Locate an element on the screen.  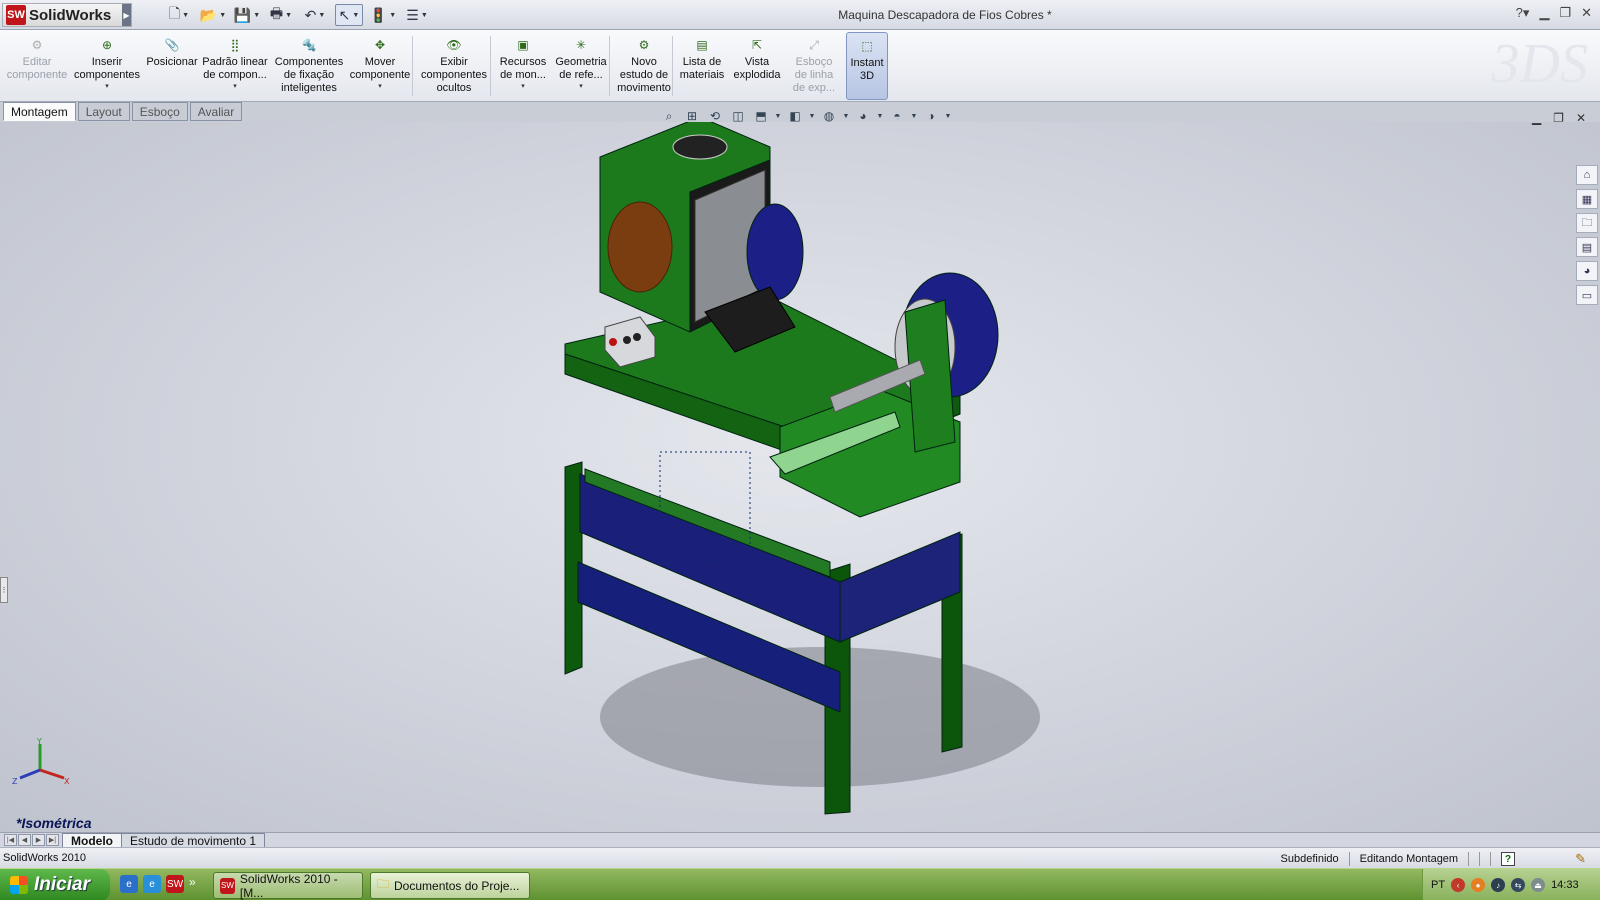
ribbon-button-exploded-view: ⇱ Vista explodida is located at coordinates (757, 66).